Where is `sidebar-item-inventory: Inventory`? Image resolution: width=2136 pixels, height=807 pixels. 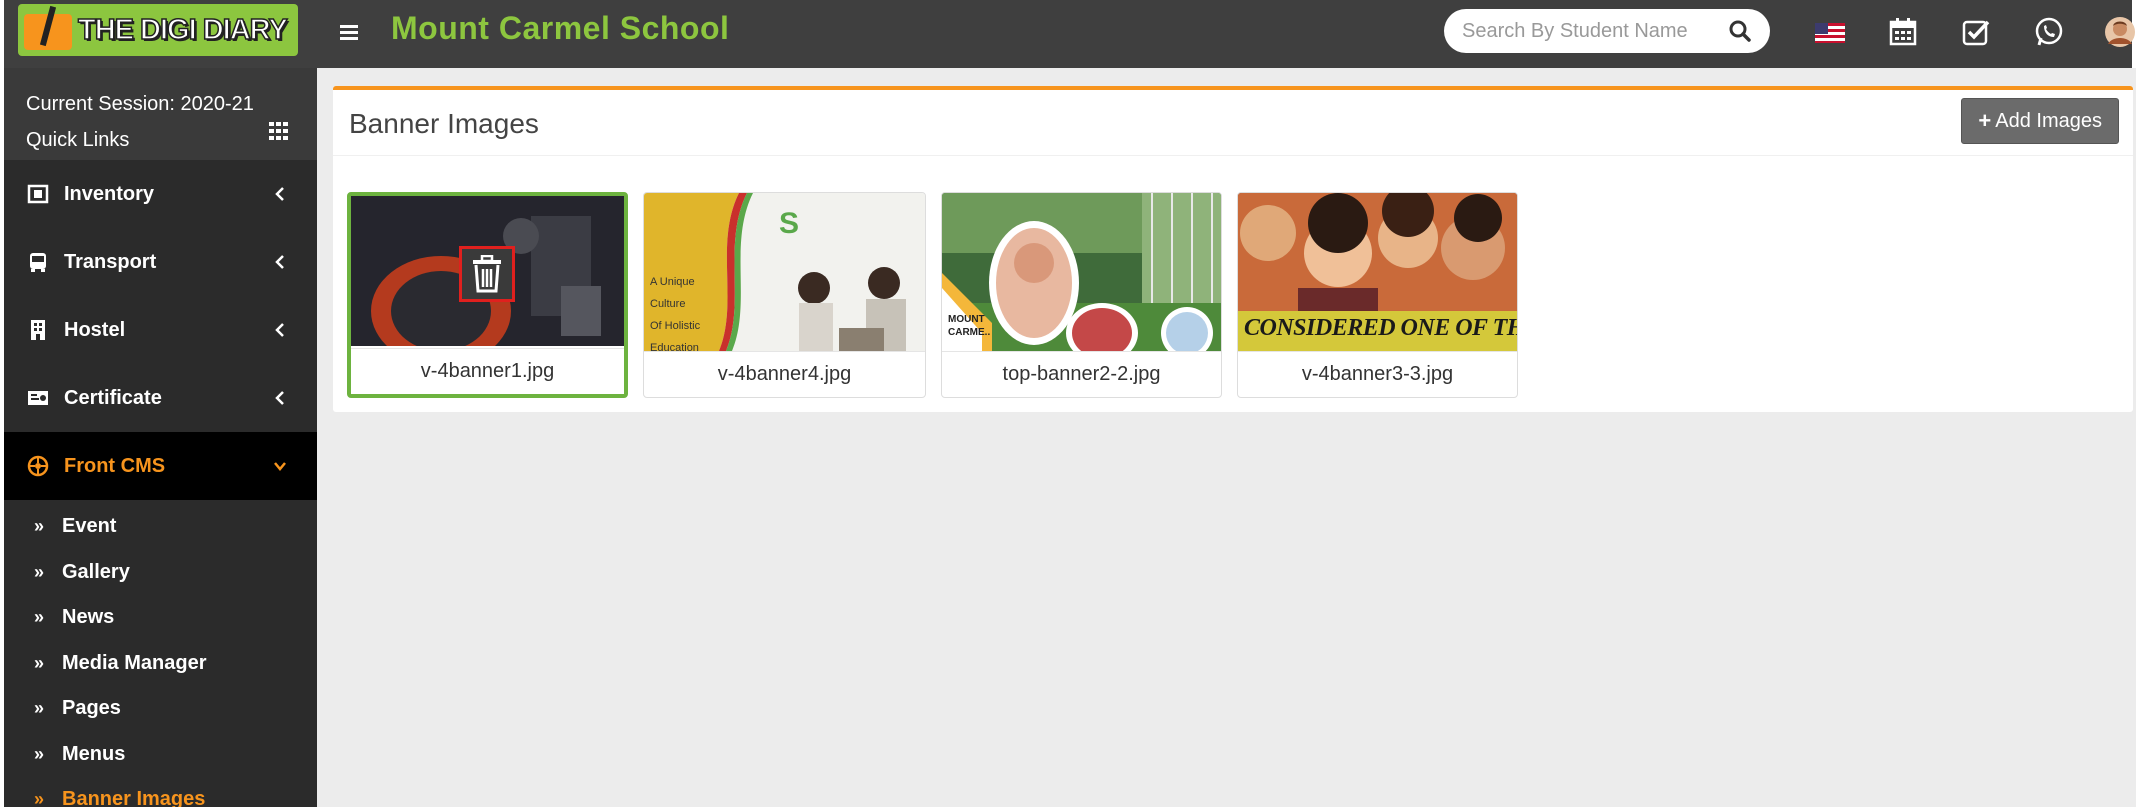
sidebar-item-inventory: Inventory is located at coordinates (160, 194).